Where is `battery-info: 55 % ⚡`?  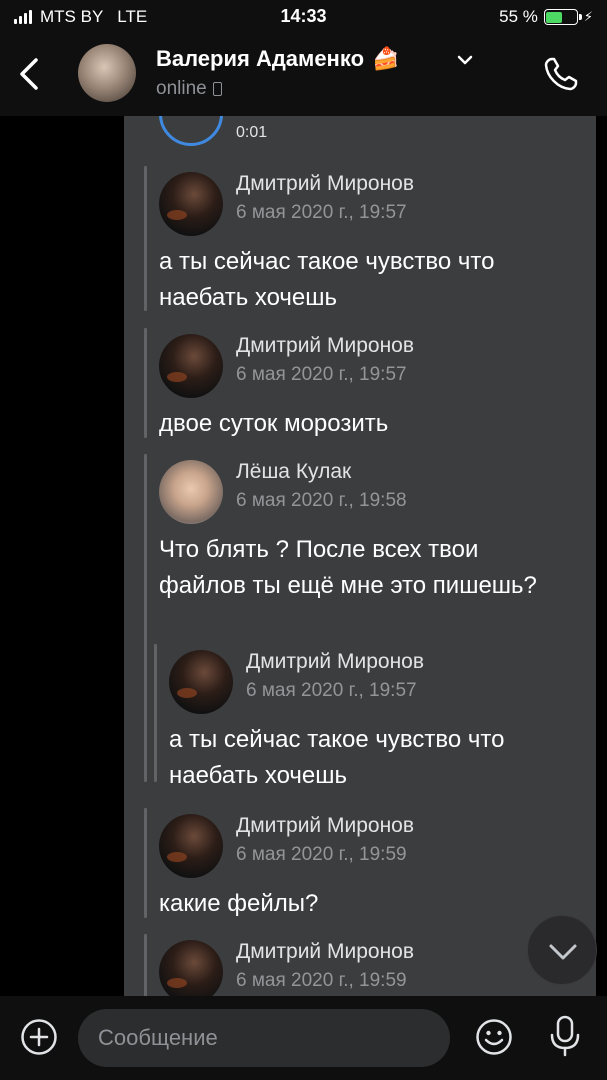 battery-info: 55 % ⚡ is located at coordinates (546, 17).